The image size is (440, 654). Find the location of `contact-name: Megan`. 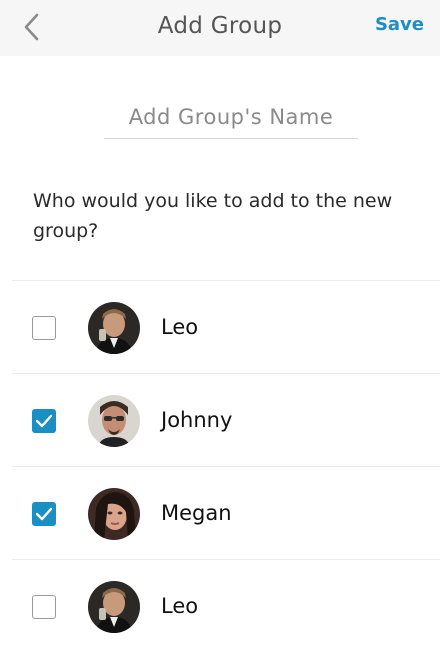

contact-name: Megan is located at coordinates (196, 513).